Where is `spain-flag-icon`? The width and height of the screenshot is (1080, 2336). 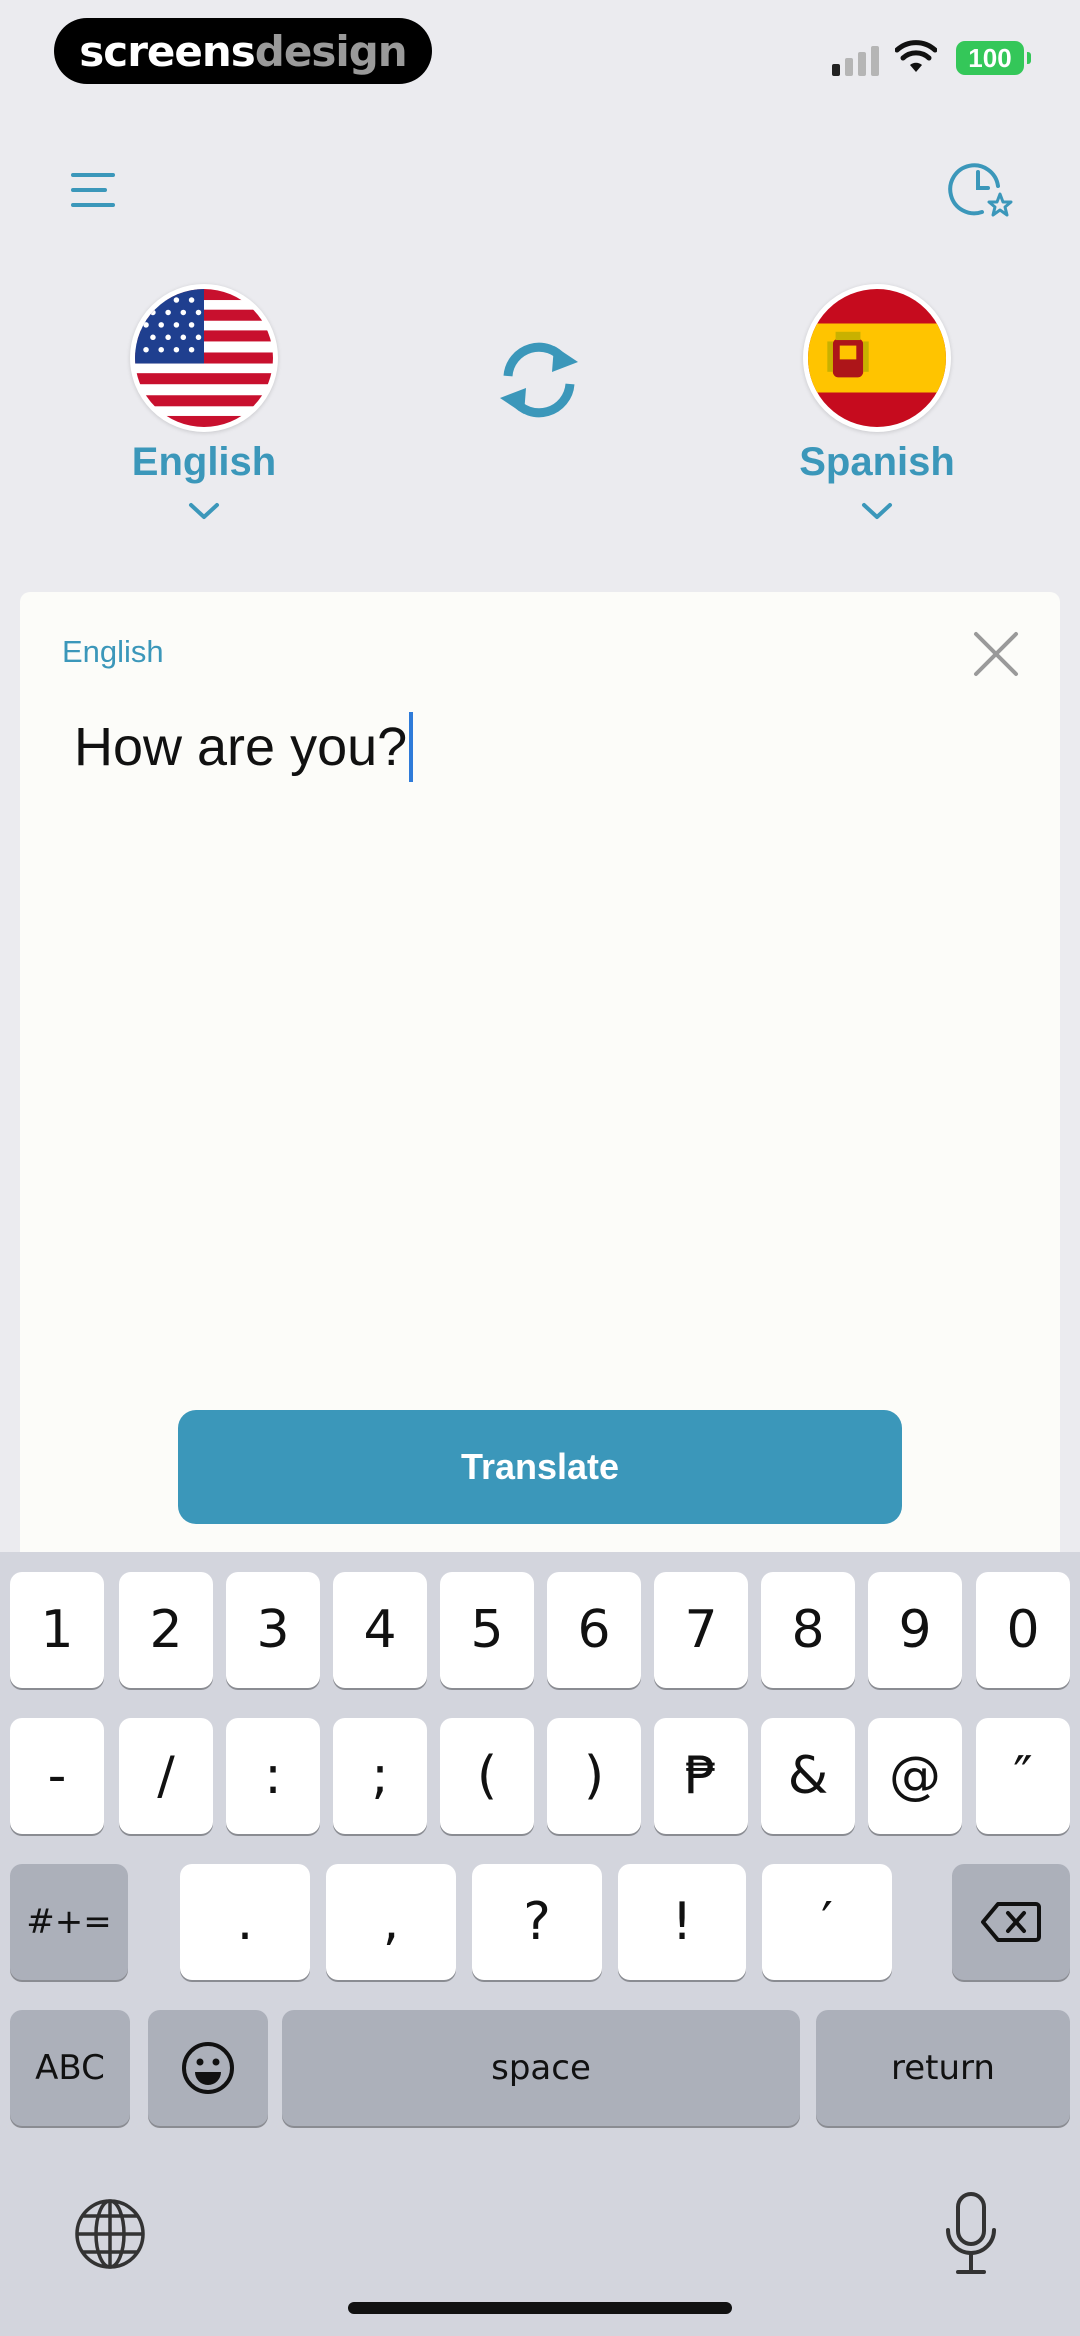
spain-flag-icon is located at coordinates (877, 358).